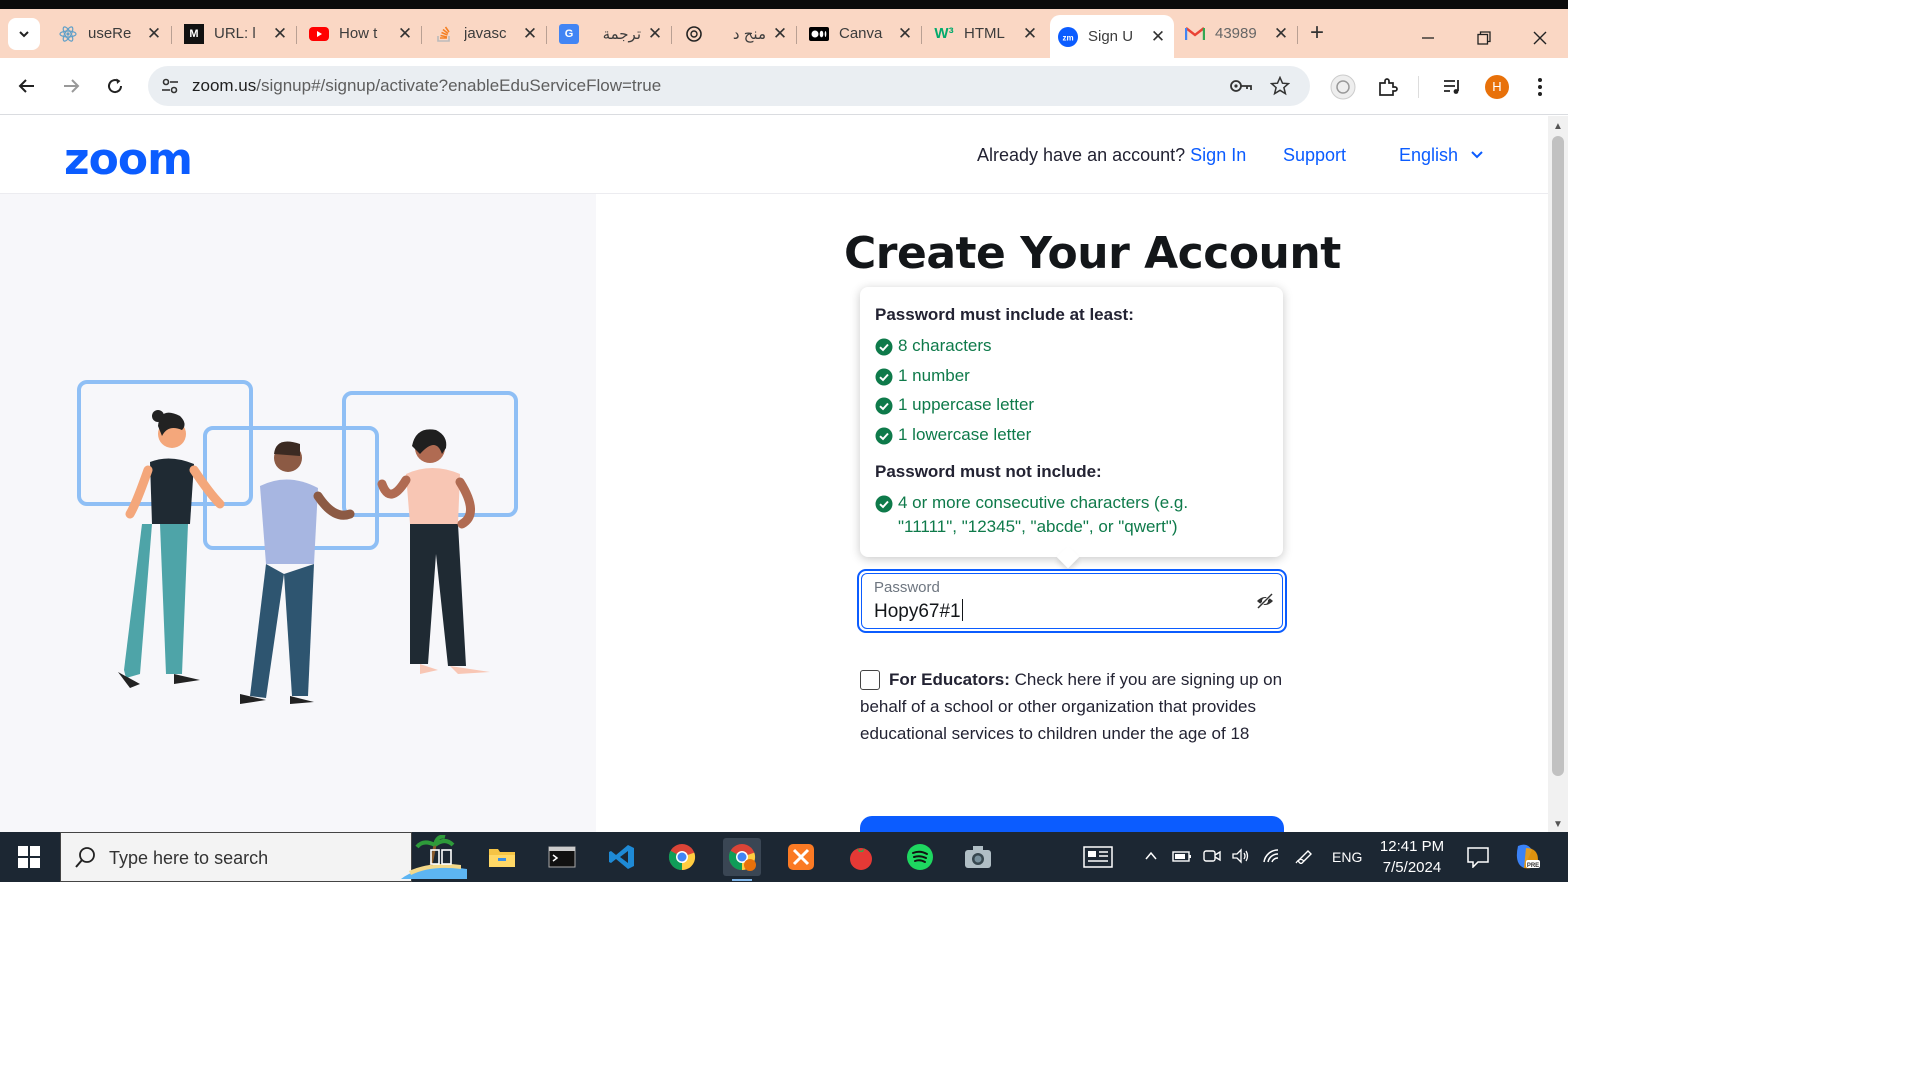  Describe the element at coordinates (621, 34) in the screenshot. I see `tab-title: ترجمة` at that location.